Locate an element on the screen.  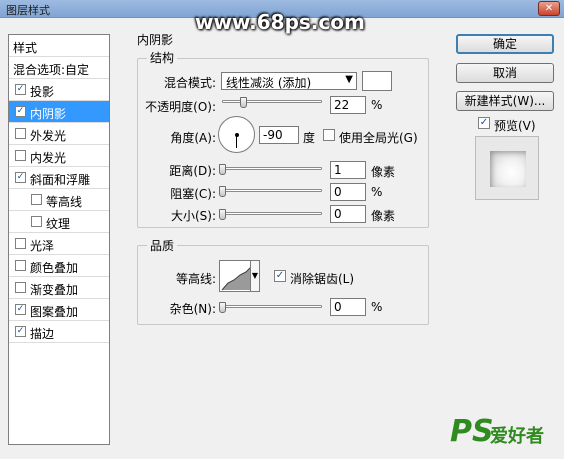
style-item: ✓ 图案叠加 is located at coordinates (59, 310).